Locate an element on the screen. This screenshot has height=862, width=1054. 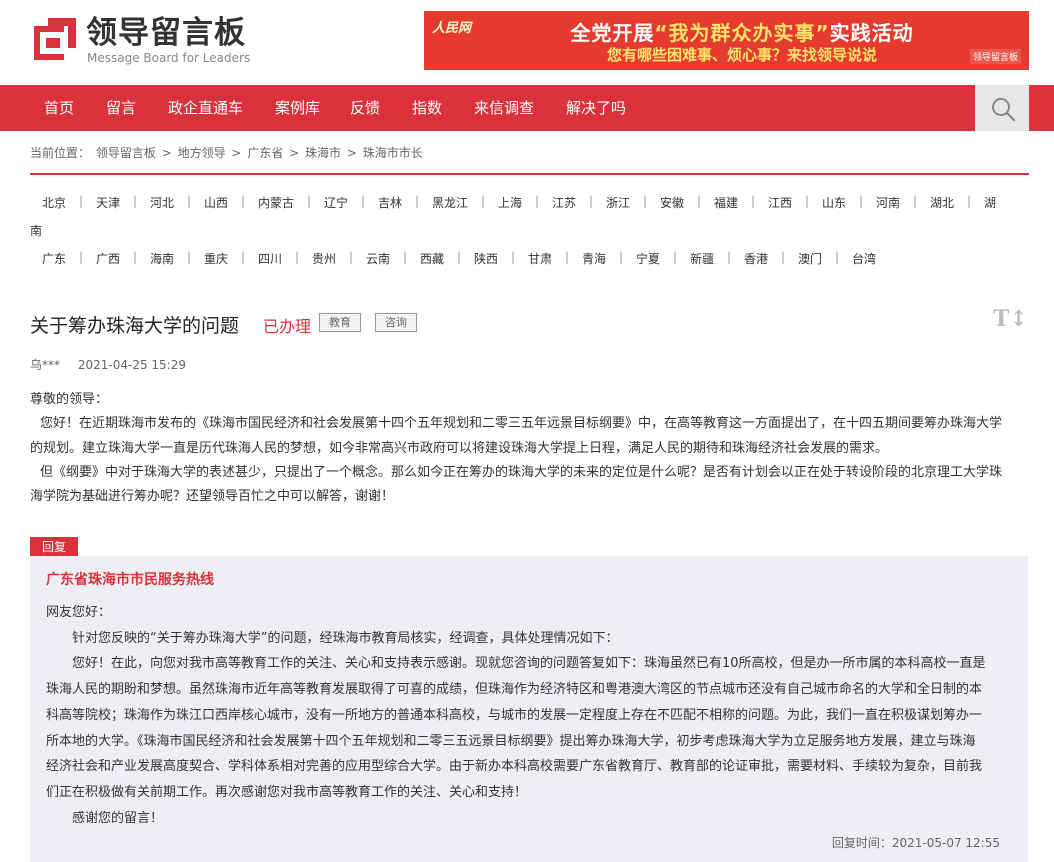
region-link: 内蒙古 is located at coordinates (276, 202).